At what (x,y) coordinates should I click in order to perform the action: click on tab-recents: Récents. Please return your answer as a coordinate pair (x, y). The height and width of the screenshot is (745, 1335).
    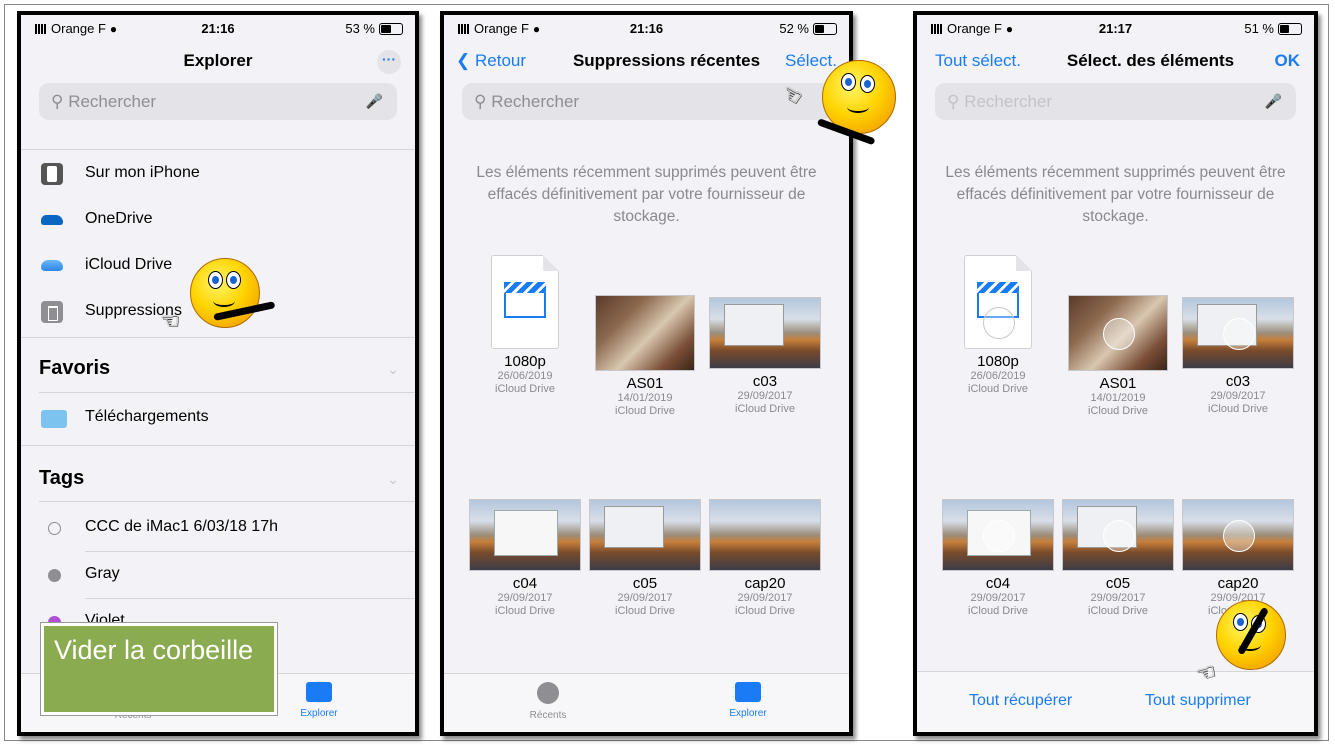
    Looking at the image, I should click on (548, 701).